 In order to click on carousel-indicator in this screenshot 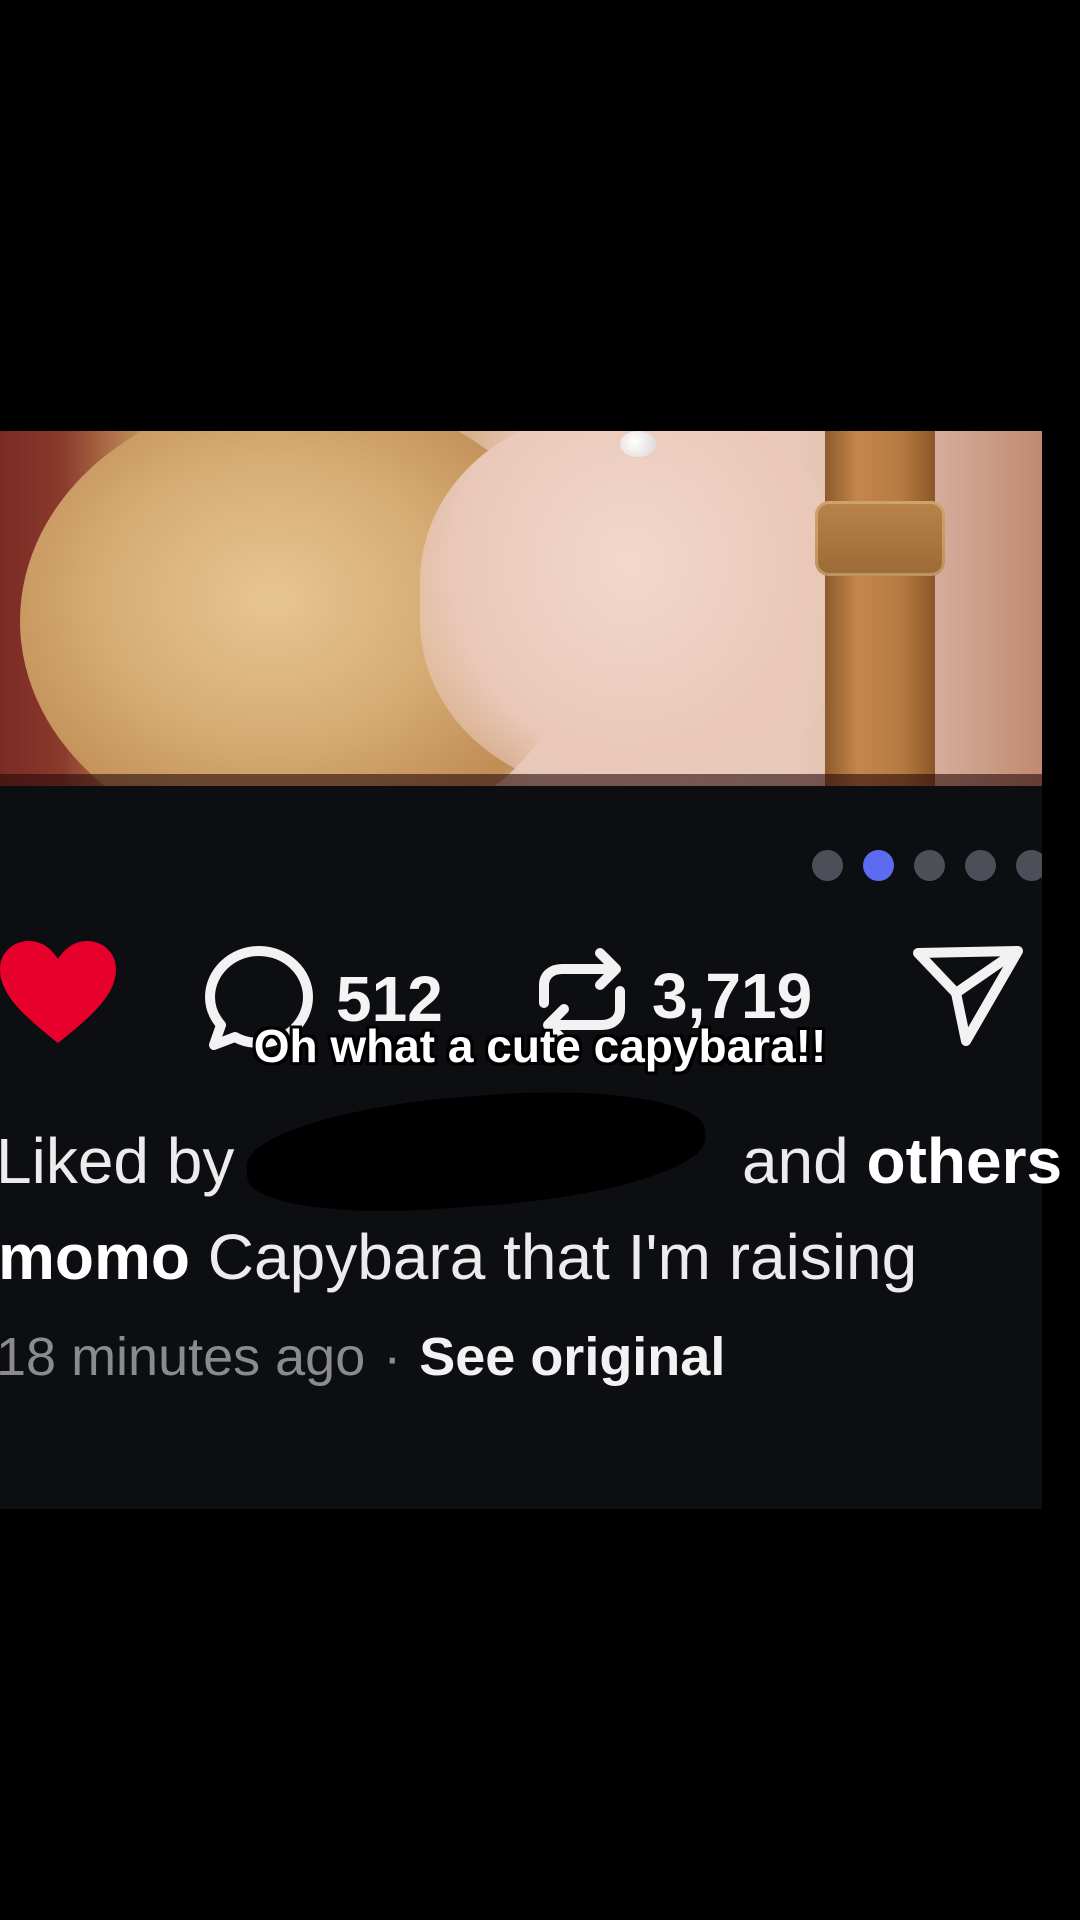, I will do `click(927, 865)`.